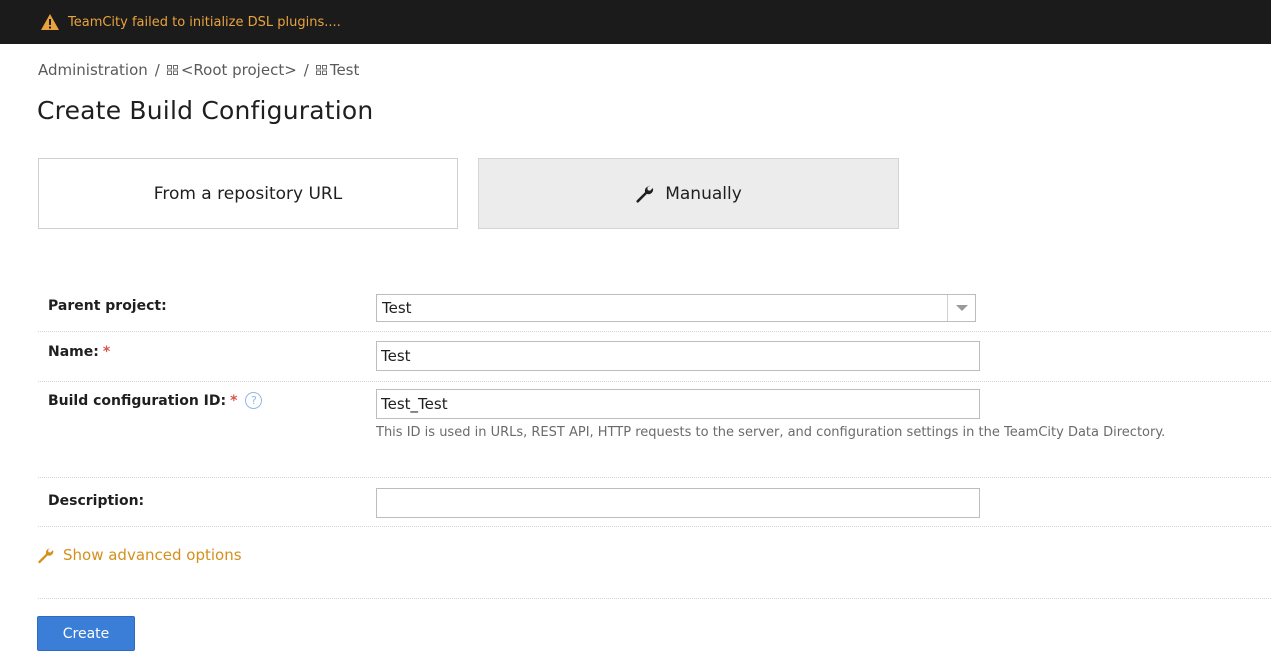  I want to click on from-repository-url-label: From a repository URL, so click(248, 193).